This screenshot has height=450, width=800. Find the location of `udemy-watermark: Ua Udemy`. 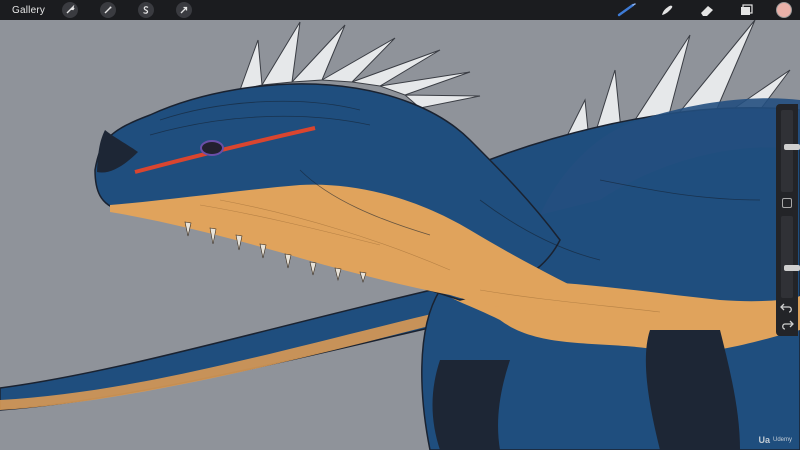

udemy-watermark: Ua Udemy is located at coordinates (775, 440).